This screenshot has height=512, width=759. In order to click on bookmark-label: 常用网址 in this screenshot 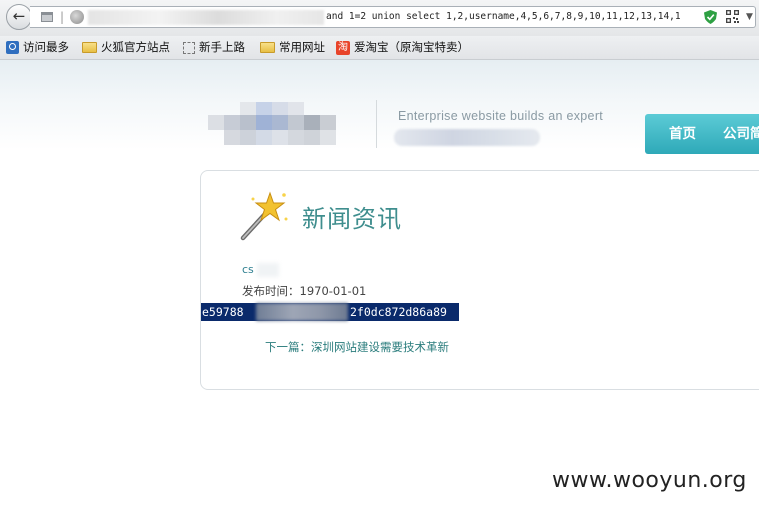, I will do `click(302, 47)`.